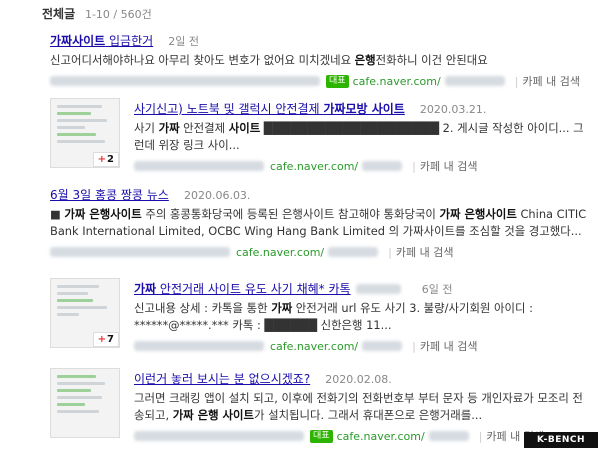 The image size is (600, 450). I want to click on results-title: 전체글, so click(59, 14).